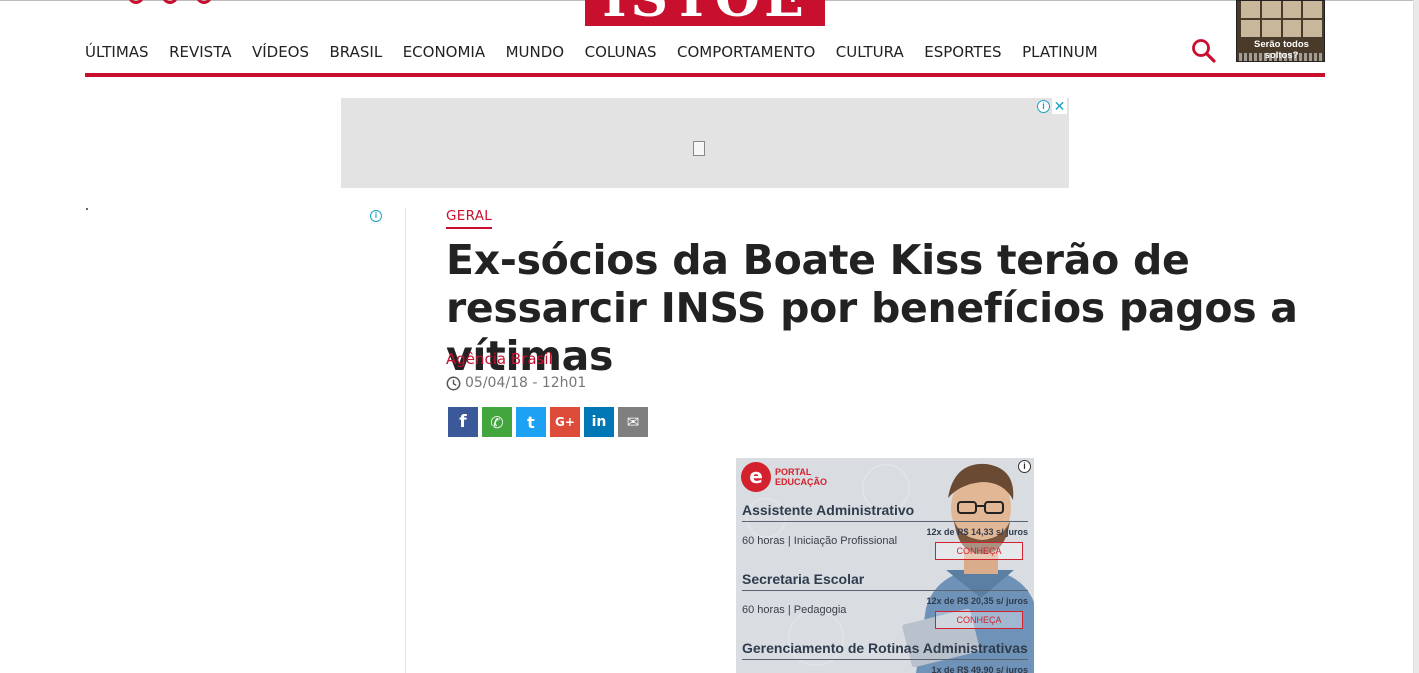 The width and height of the screenshot is (1419, 673). Describe the element at coordinates (356, 52) in the screenshot. I see `nav-item-brasil: BRASIL` at that location.